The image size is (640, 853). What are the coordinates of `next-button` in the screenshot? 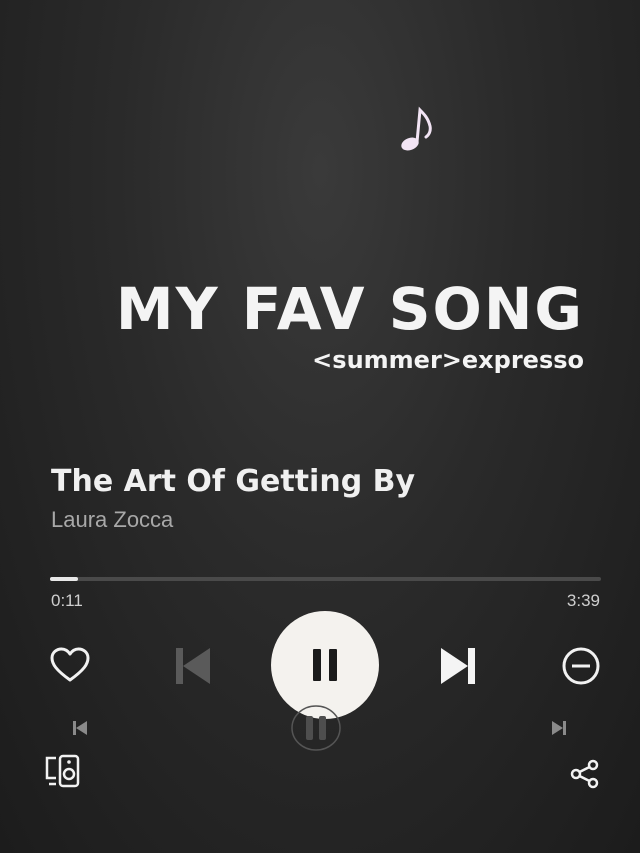 It's located at (459, 666).